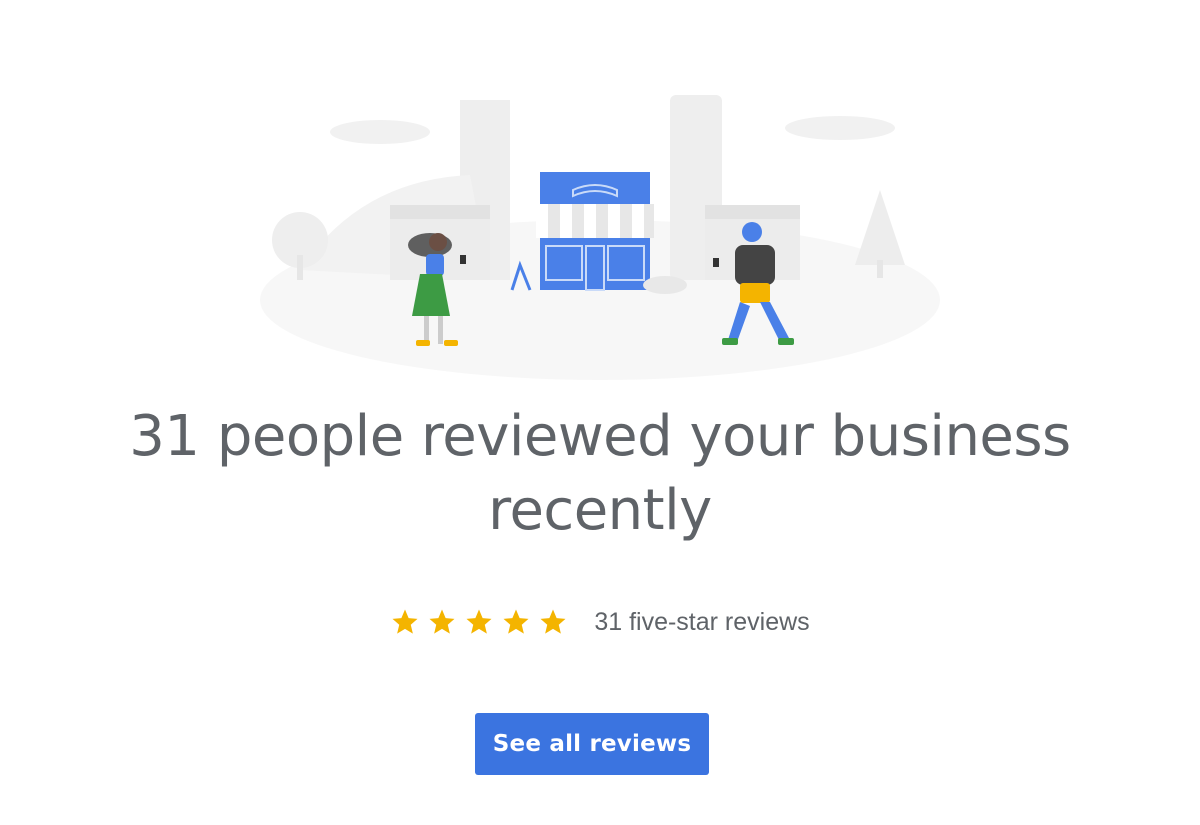 The image size is (1200, 825). What do you see at coordinates (300, 267) in the screenshot?
I see `tree-left-trunk` at bounding box center [300, 267].